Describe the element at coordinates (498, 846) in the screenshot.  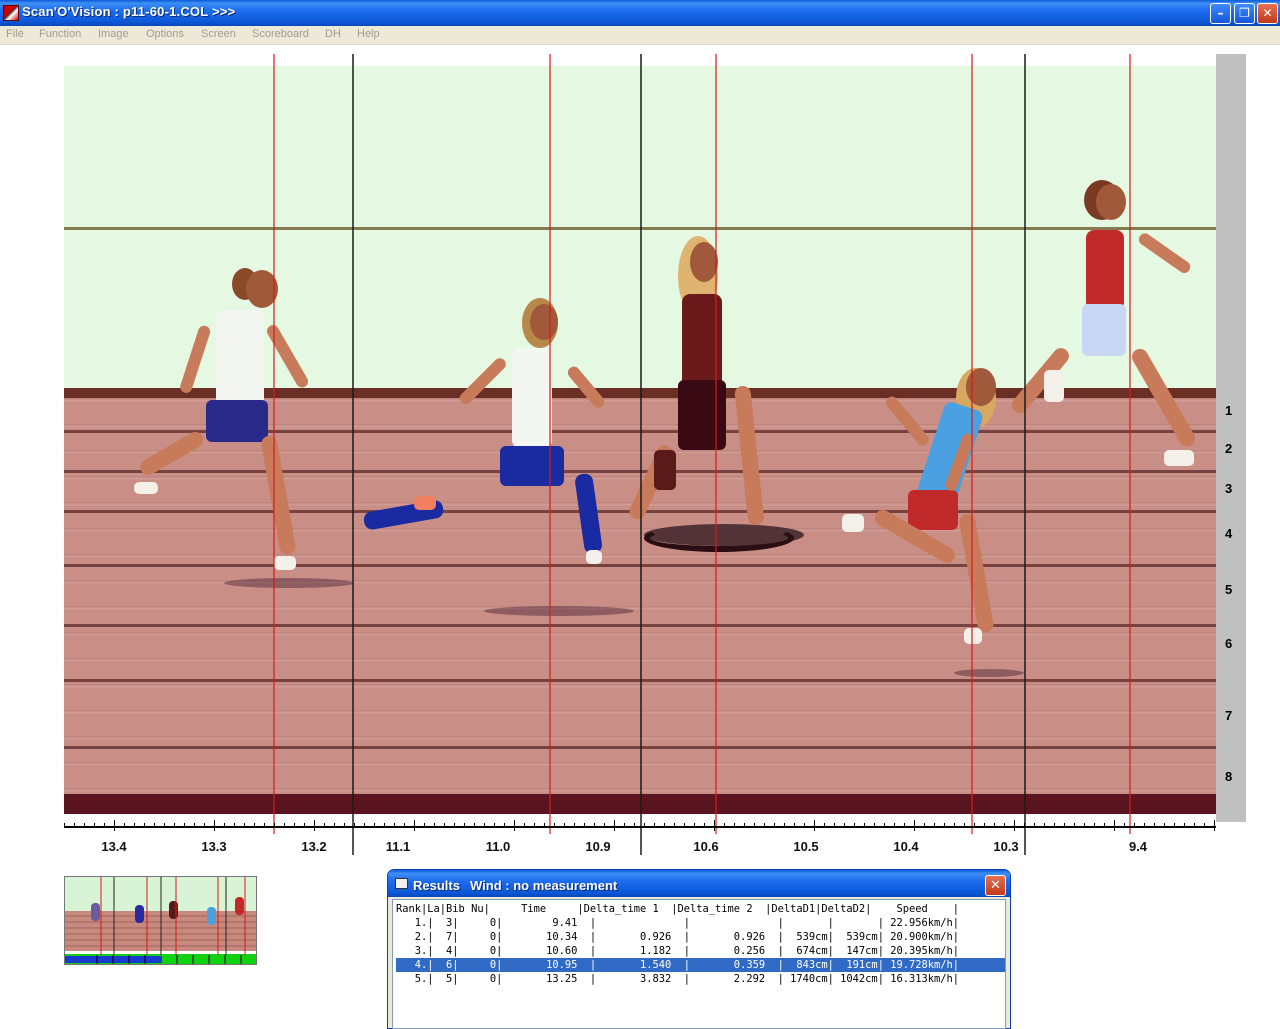
I see `time-tick-label: 11.0` at that location.